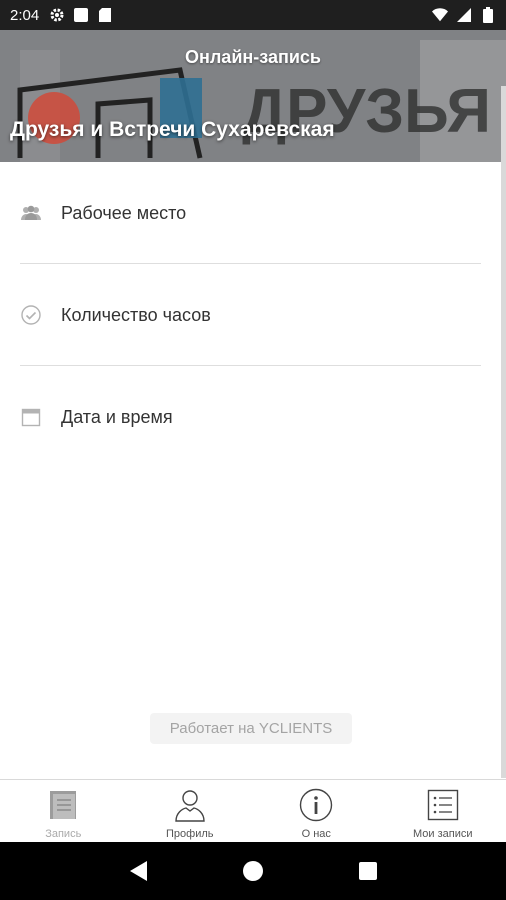 This screenshot has height=900, width=506. I want to click on tab-booking: Запись, so click(63, 811).